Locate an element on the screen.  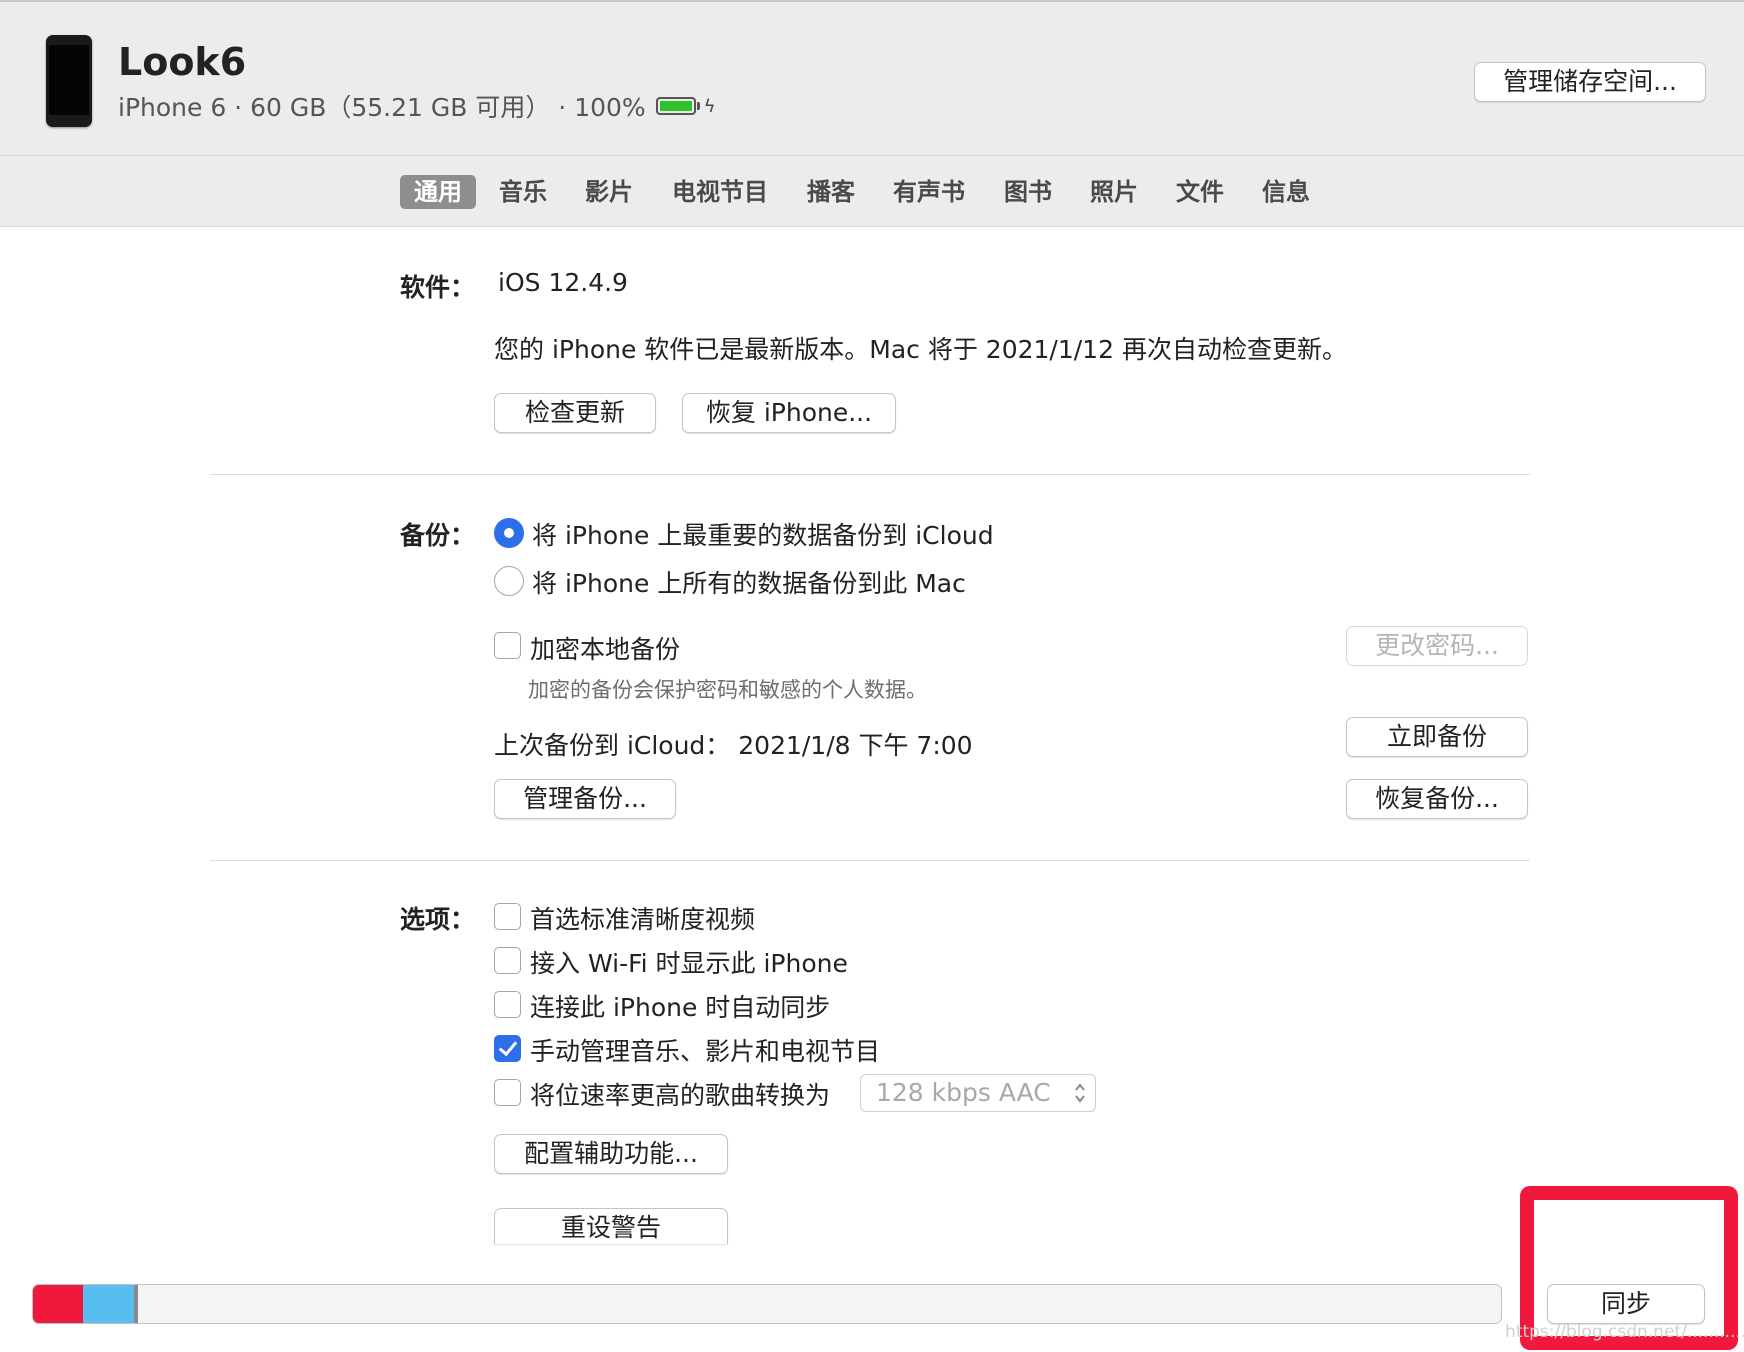
tab-tv-shows: 电视节目 is located at coordinates (720, 192).